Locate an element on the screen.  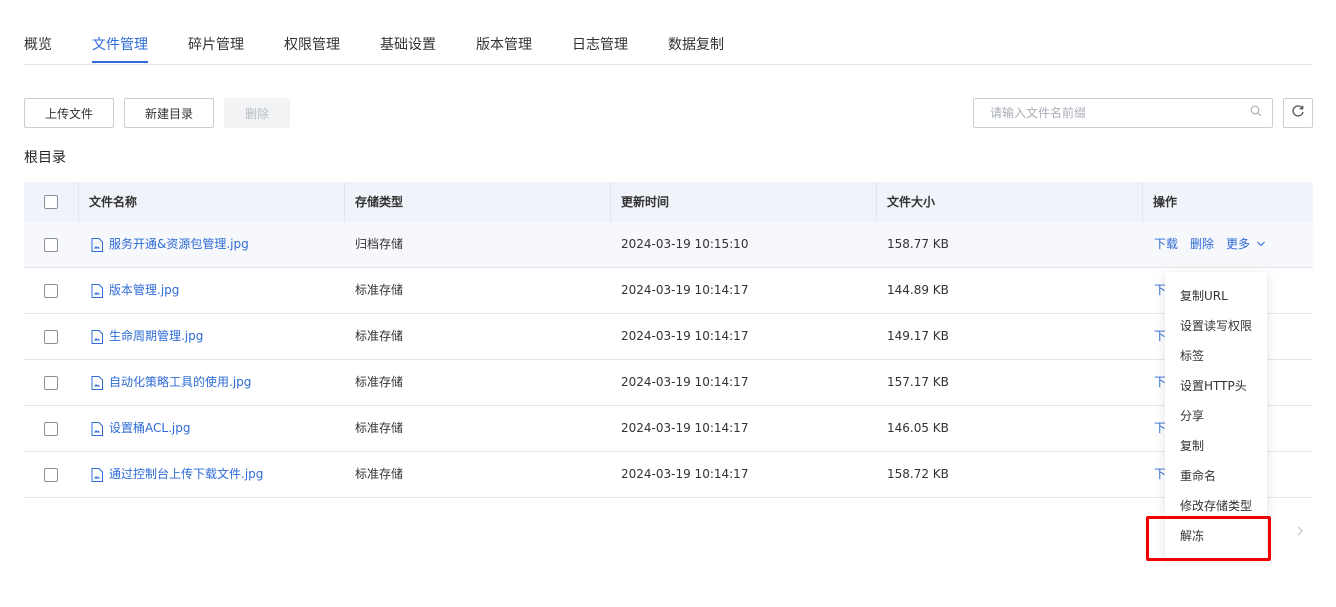
active-tab-indicator is located at coordinates (120, 62).